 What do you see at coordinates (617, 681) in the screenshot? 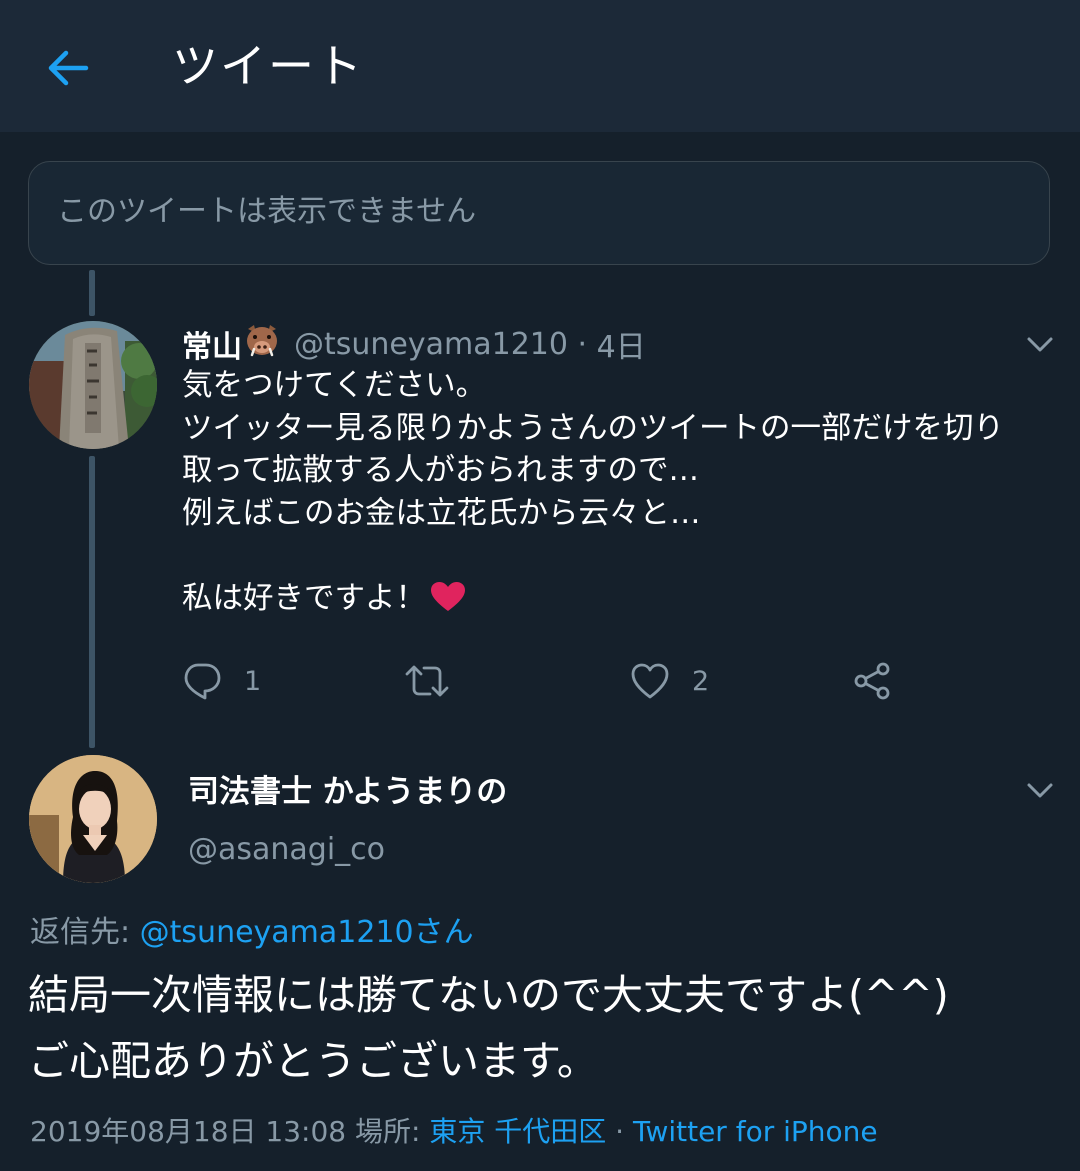
I see `tweet-action-bar: 1 2` at bounding box center [617, 681].